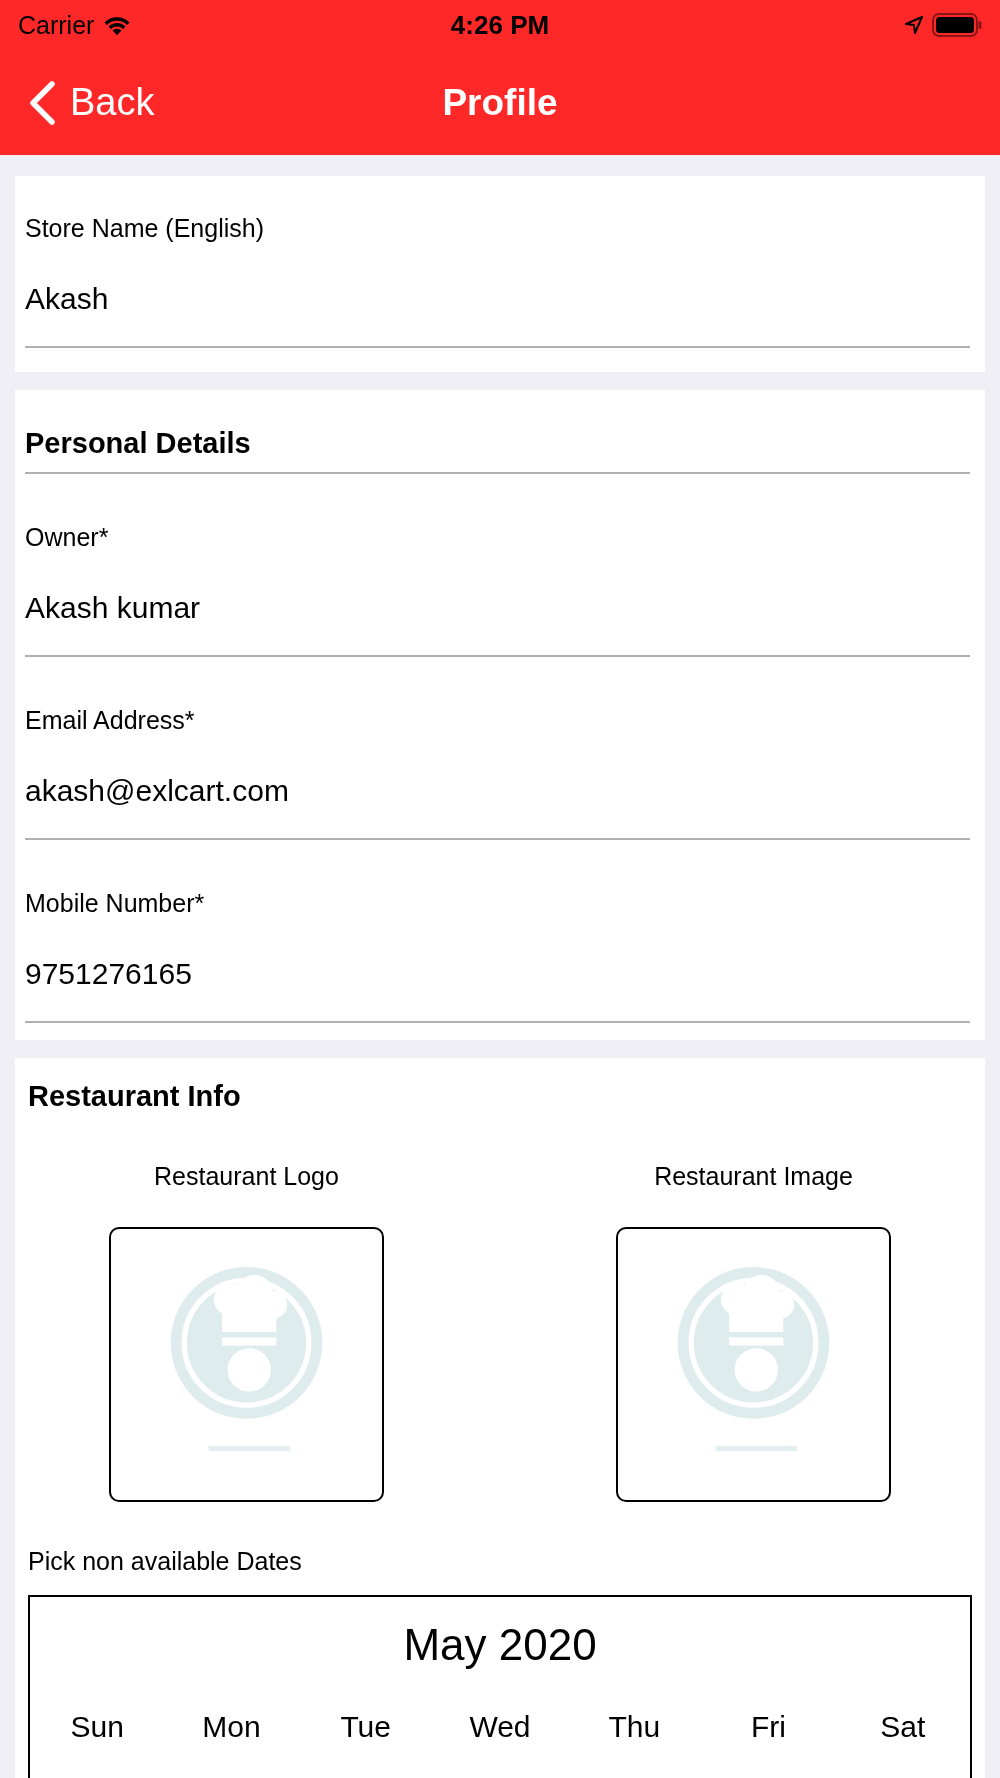 The width and height of the screenshot is (1000, 1778). I want to click on chevron-left-icon, so click(42, 102).